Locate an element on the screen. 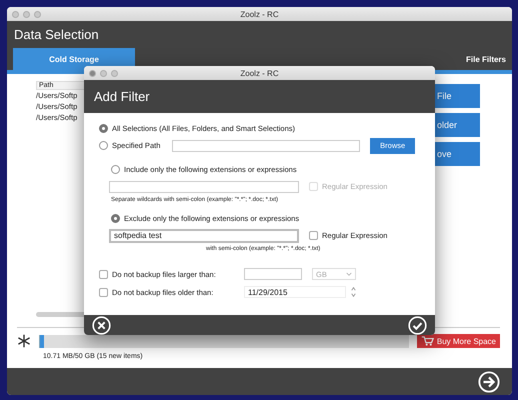  buy-button: Buy More Space is located at coordinates (458, 341).